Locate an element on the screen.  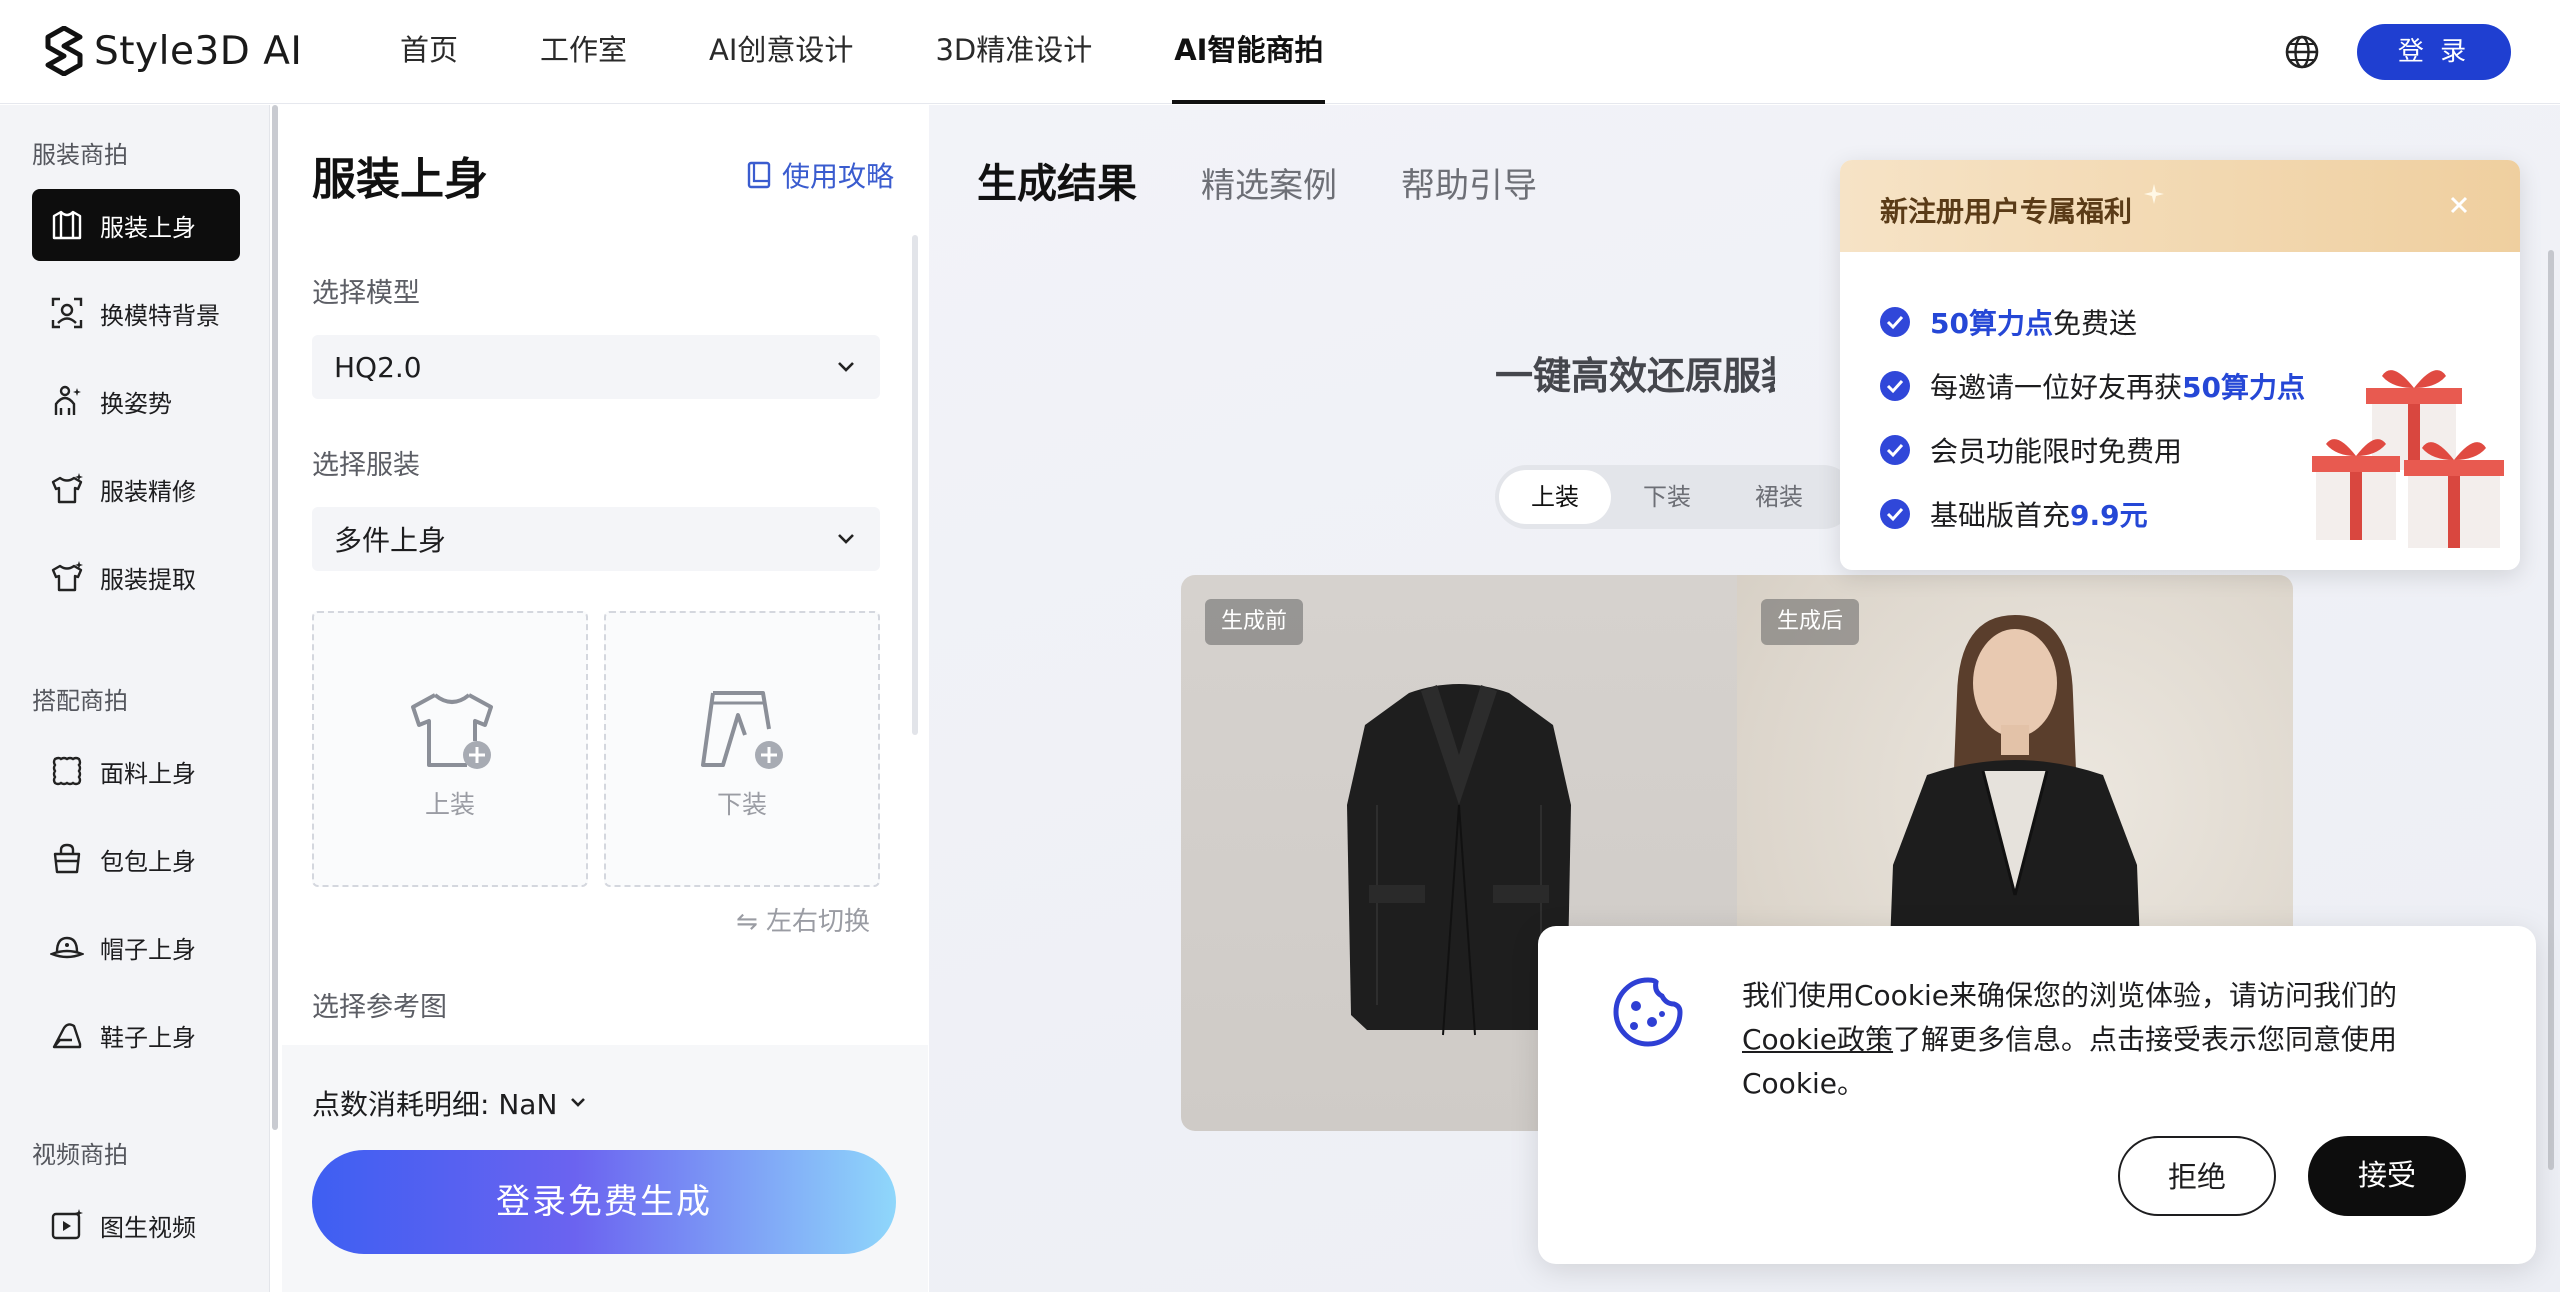
model-select-label: 选择模型 is located at coordinates (366, 293).